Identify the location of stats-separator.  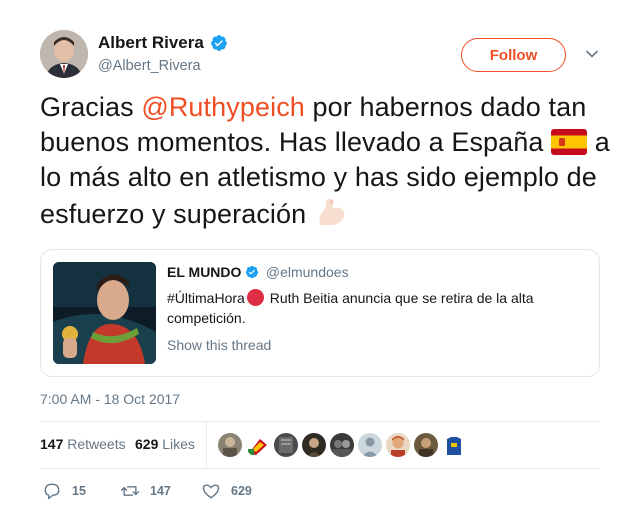
(206, 445).